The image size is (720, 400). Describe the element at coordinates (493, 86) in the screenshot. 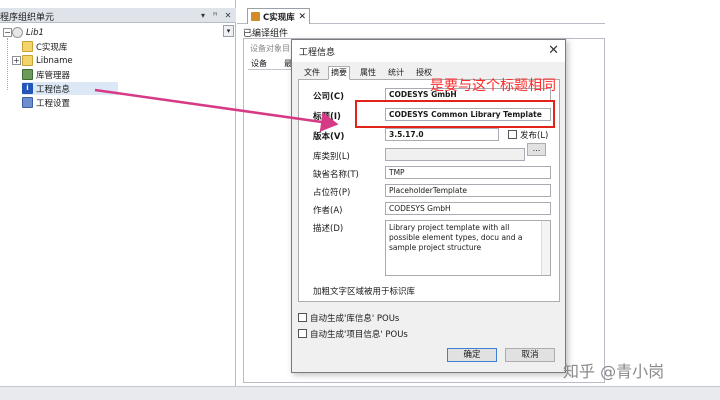

I see `annotation-text: 是要与这个标题相同` at that location.